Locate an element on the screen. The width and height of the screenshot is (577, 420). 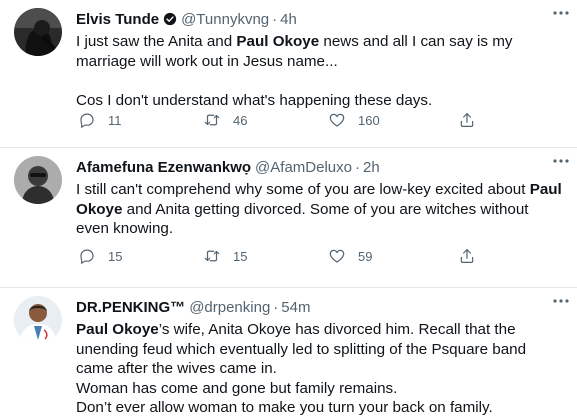
reply-count: 11 is located at coordinates (115, 120).